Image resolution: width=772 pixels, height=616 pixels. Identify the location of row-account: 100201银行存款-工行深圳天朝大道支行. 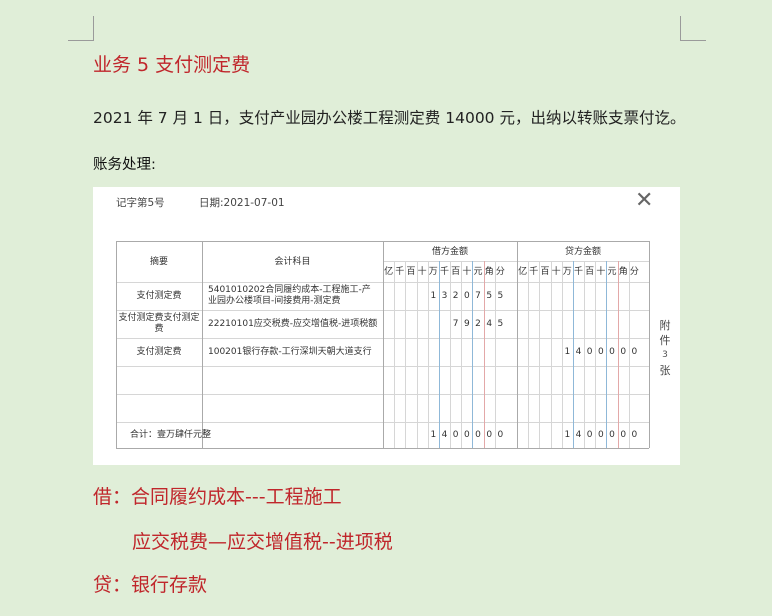
(290, 351).